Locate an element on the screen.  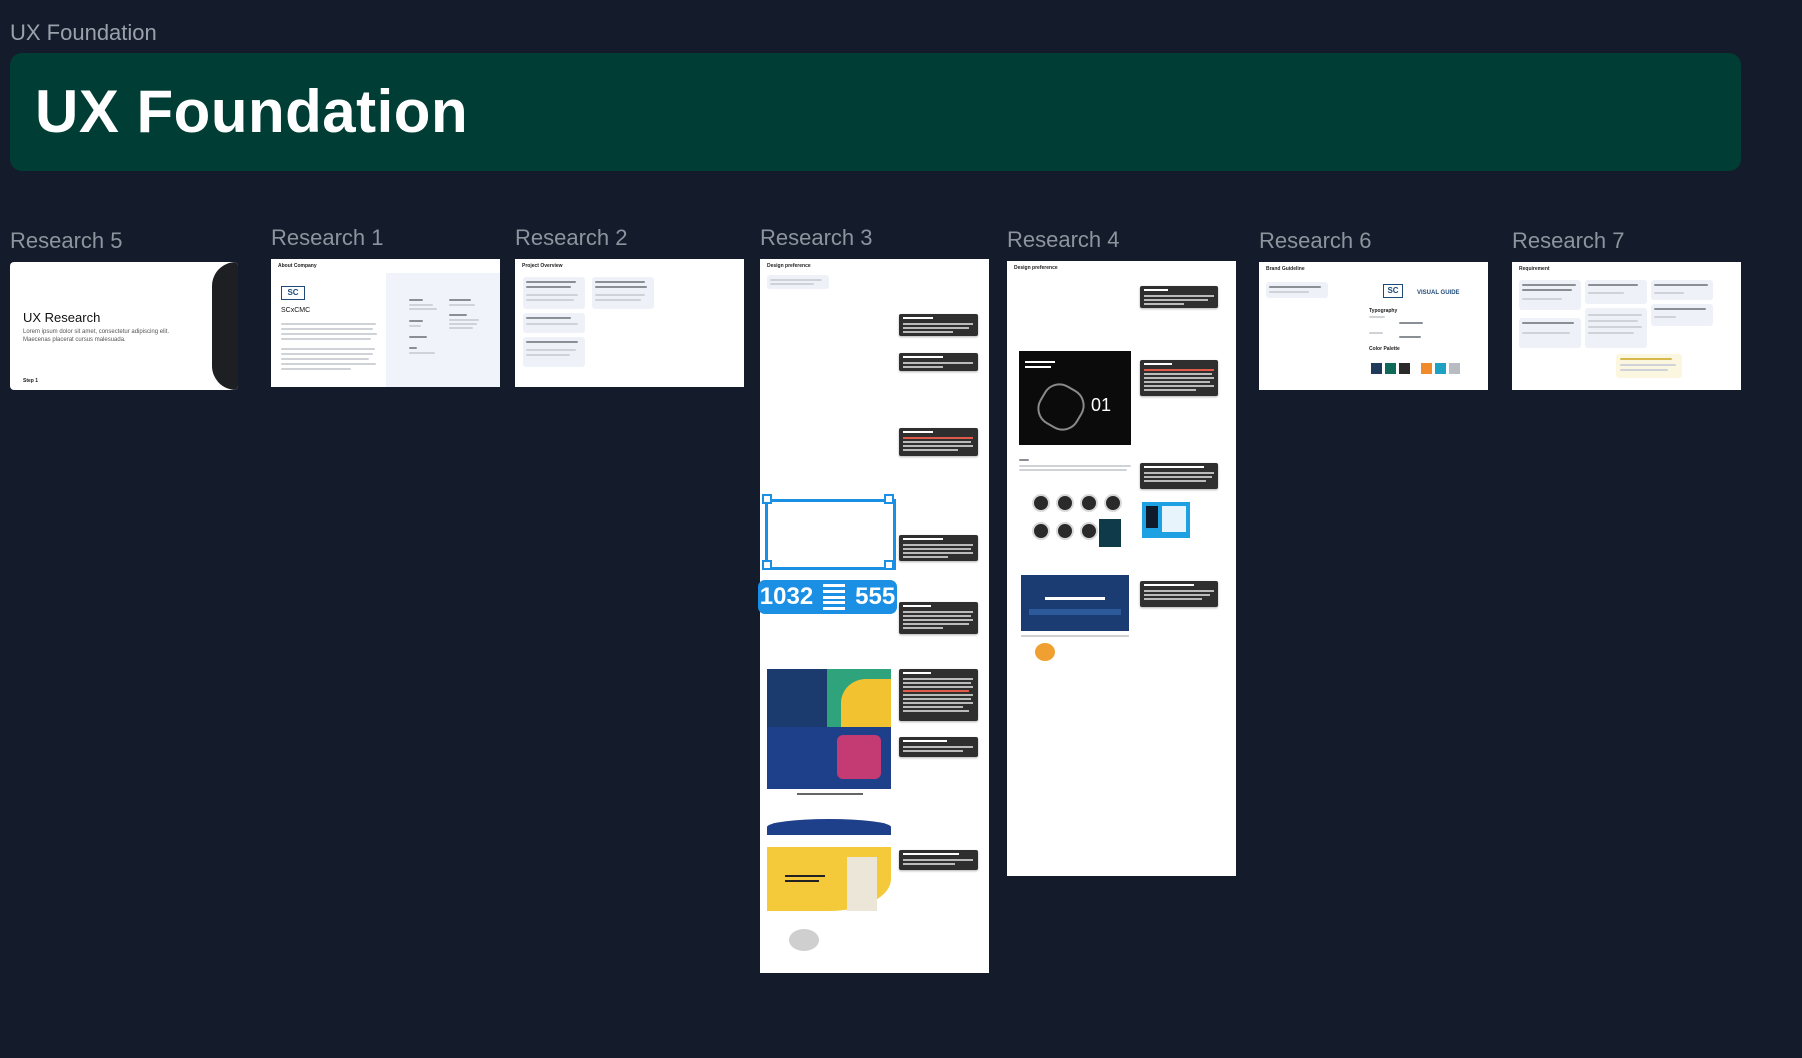
foundation-banner: UX Foundation is located at coordinates (875, 112).